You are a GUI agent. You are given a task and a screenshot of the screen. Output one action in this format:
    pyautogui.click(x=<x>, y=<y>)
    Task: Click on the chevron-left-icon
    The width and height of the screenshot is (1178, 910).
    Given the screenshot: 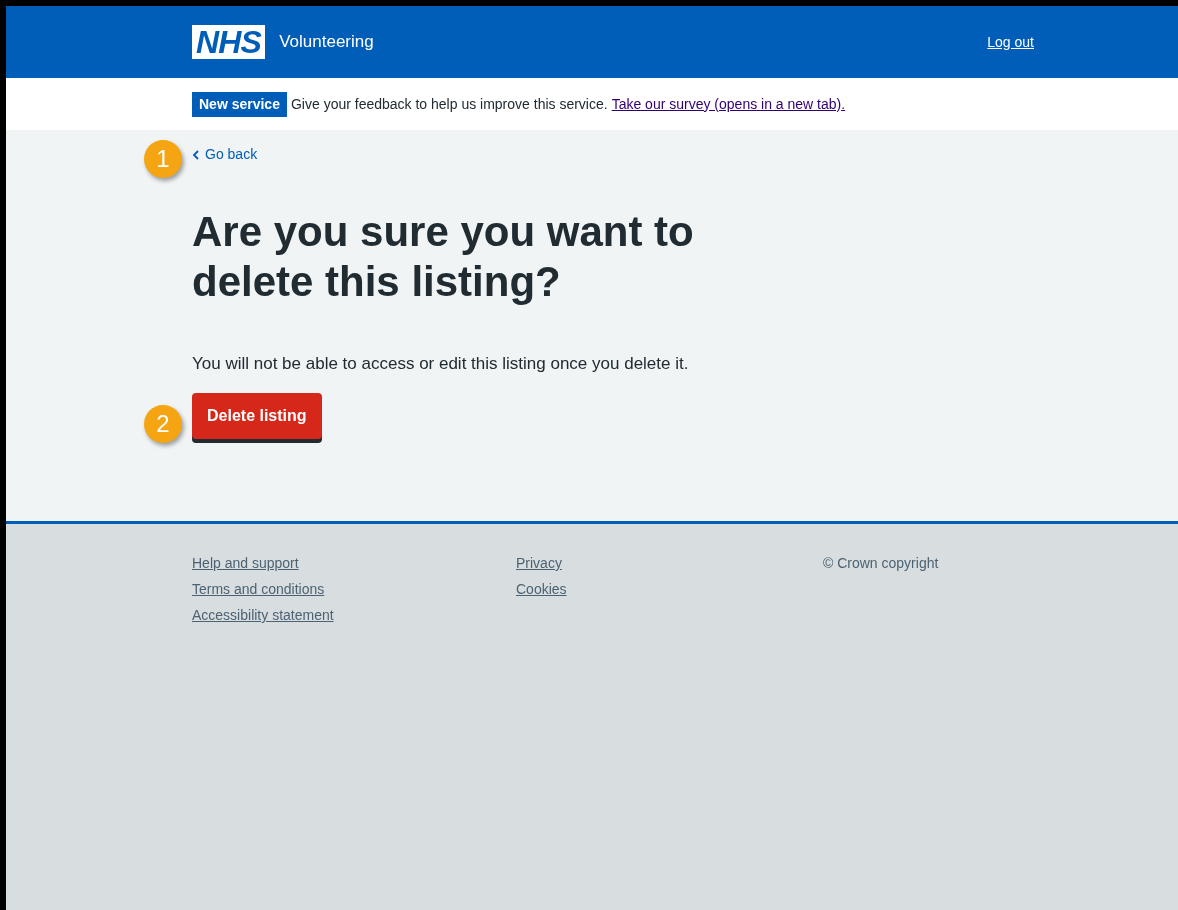 What is the action you would take?
    pyautogui.click(x=195, y=154)
    